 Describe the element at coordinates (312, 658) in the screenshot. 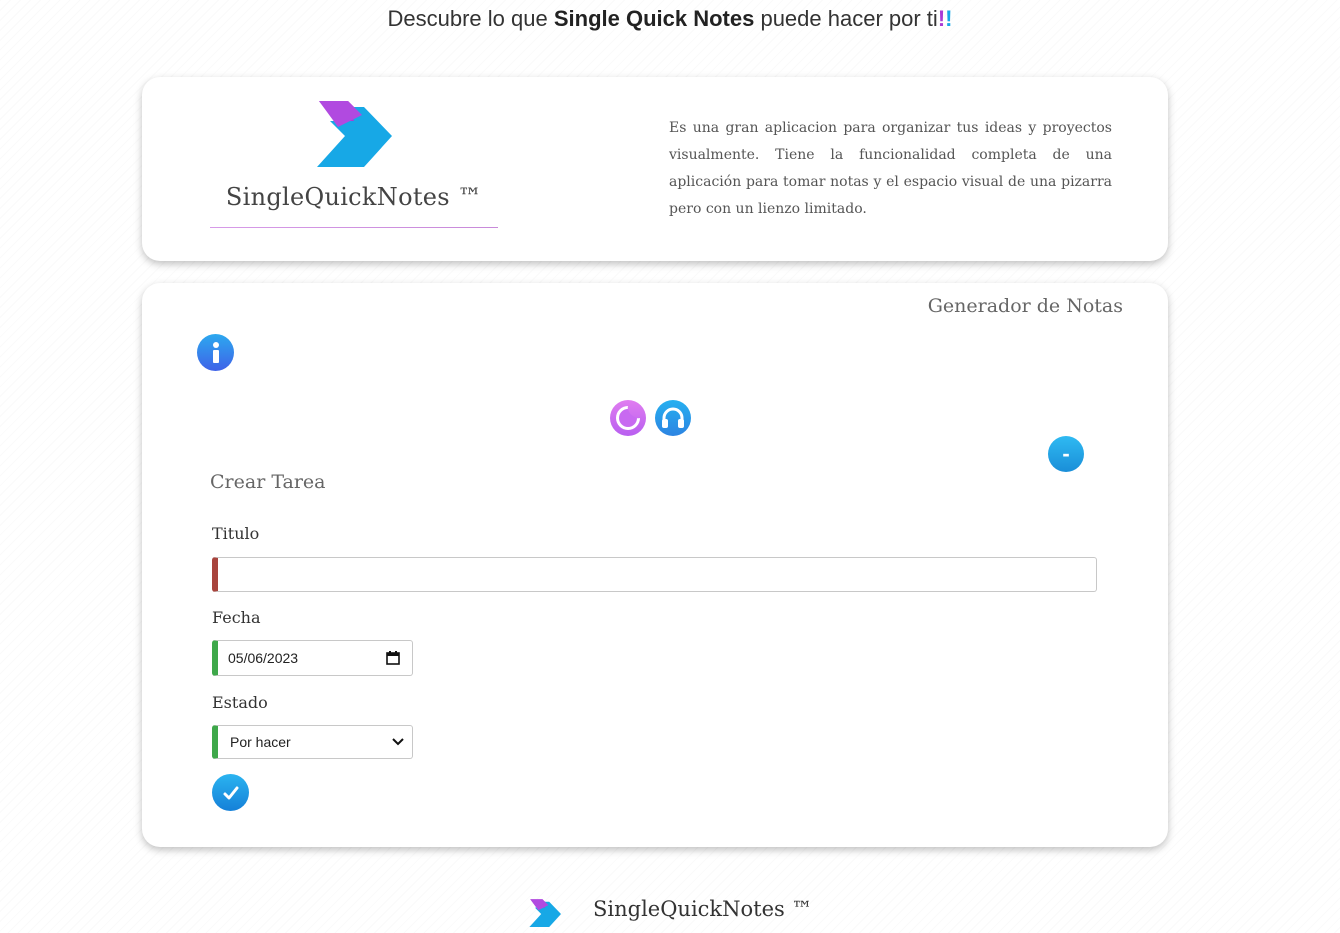

I see `fecha-input: 05/06/2023` at that location.